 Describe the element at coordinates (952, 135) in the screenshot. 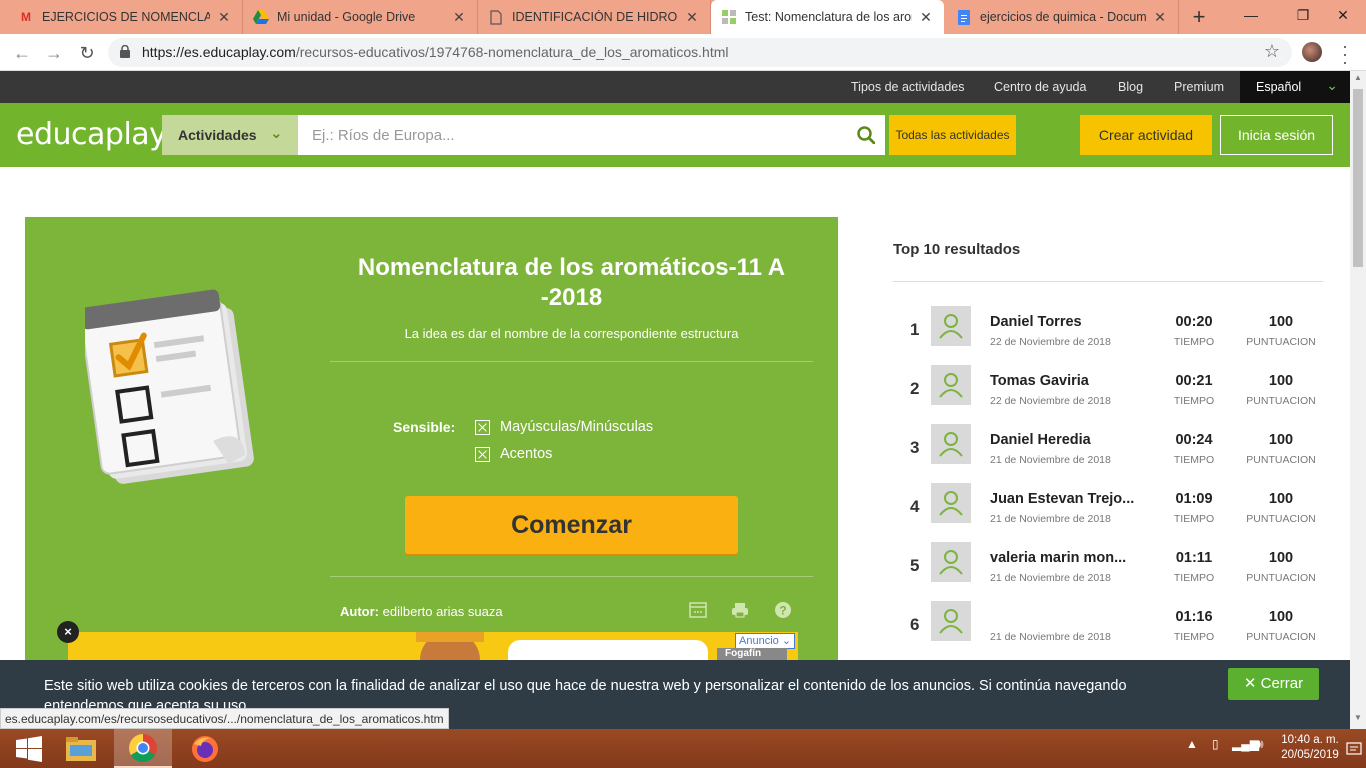

I see `all-activities-button: Todas las actividades` at that location.